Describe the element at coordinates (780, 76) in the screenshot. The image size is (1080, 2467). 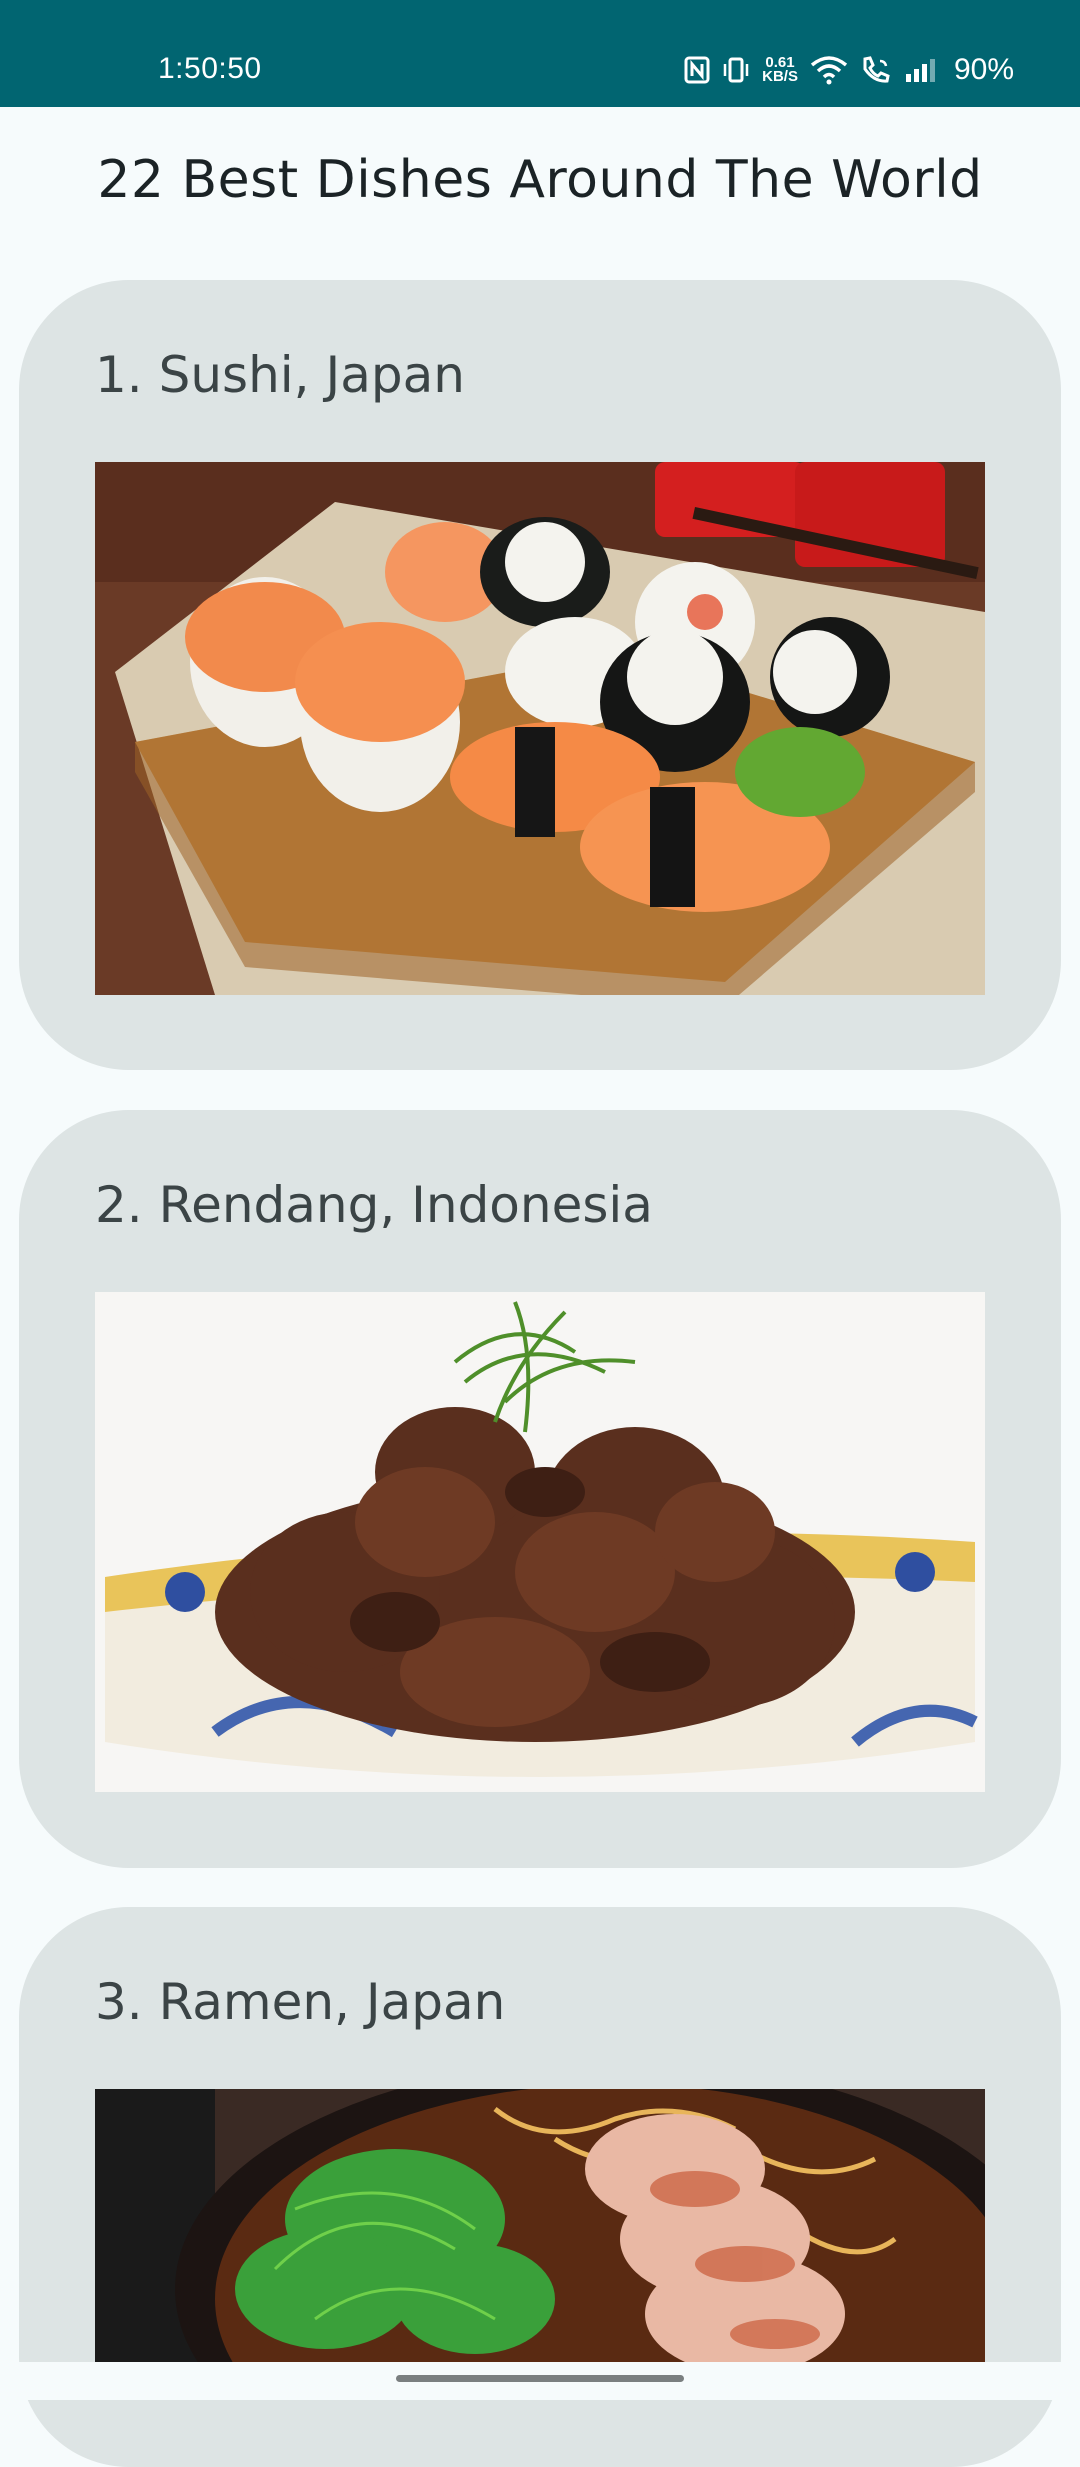
I see `net-speed-unit: KB/S` at that location.